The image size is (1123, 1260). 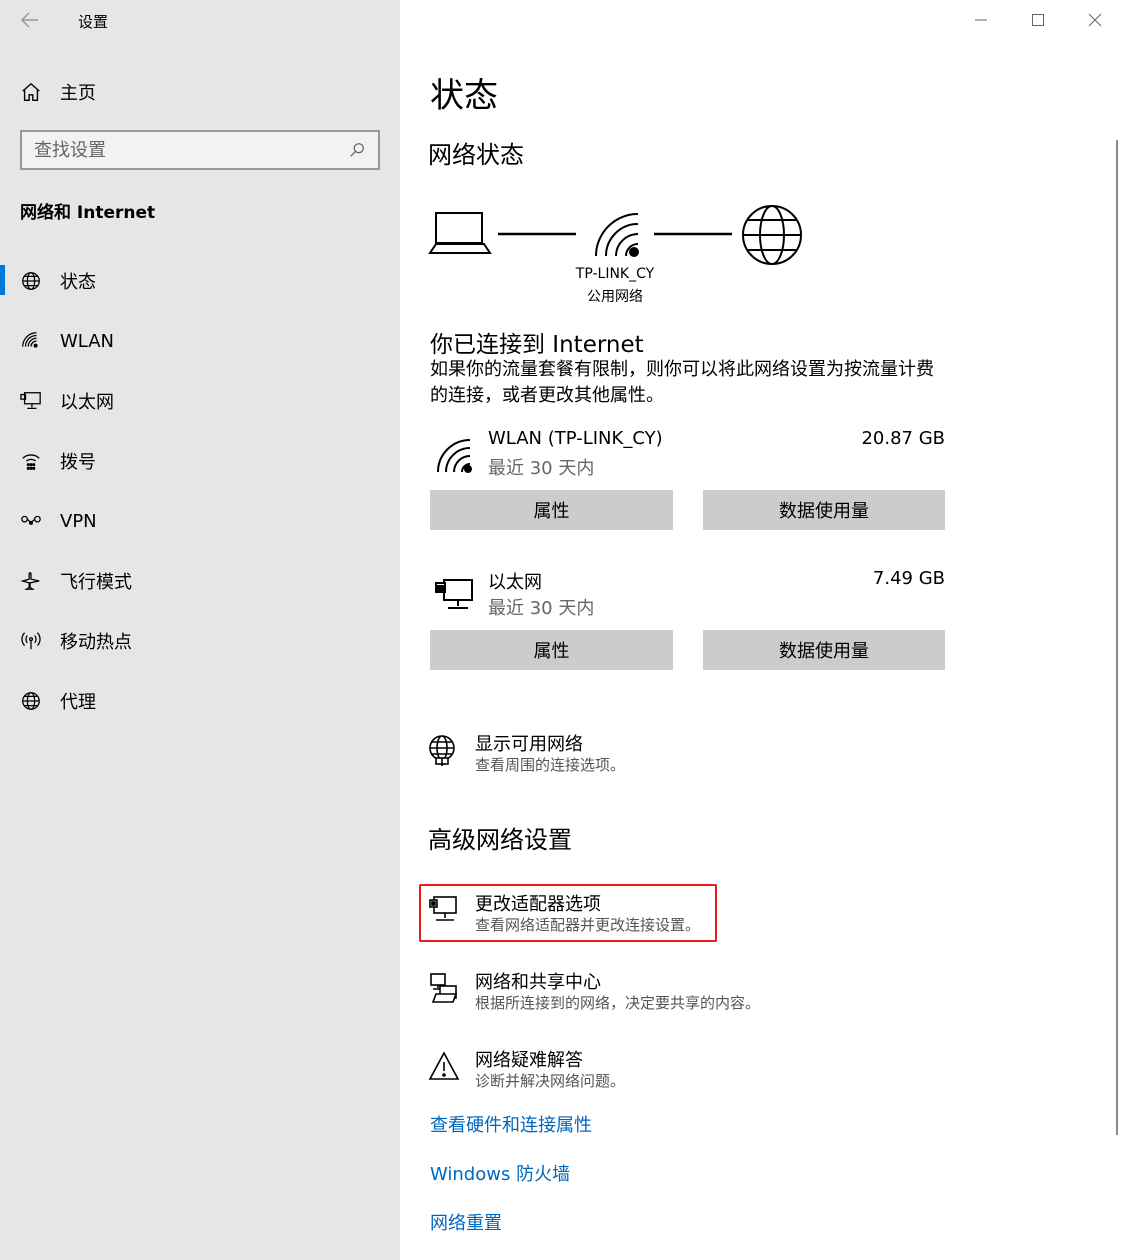 What do you see at coordinates (31, 461) in the screenshot?
I see `dialup-icon` at bounding box center [31, 461].